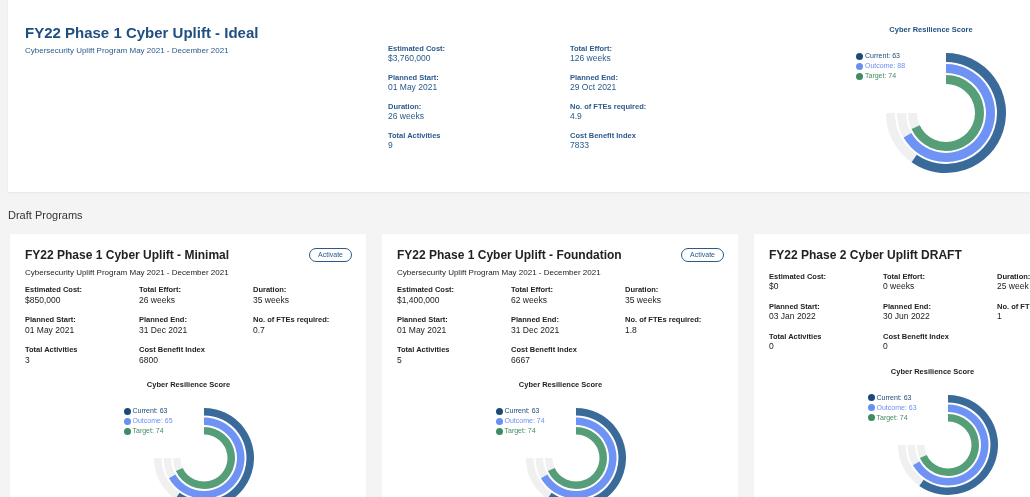 The image size is (1030, 497). Describe the element at coordinates (43, 300) in the screenshot. I see `stat-value: $850,000` at that location.